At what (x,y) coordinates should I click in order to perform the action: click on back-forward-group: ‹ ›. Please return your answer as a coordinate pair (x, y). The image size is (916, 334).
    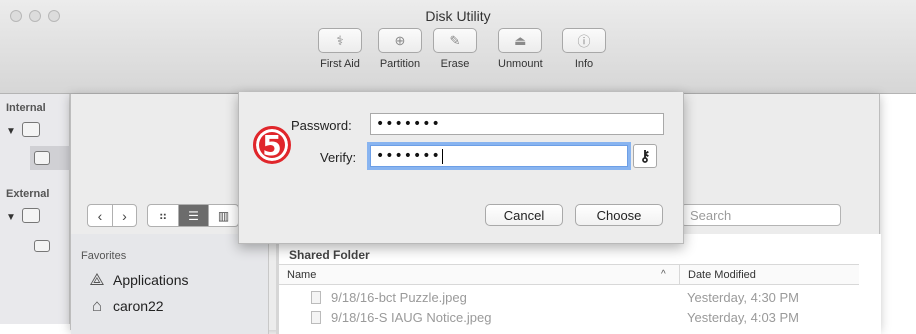
    Looking at the image, I should click on (112, 215).